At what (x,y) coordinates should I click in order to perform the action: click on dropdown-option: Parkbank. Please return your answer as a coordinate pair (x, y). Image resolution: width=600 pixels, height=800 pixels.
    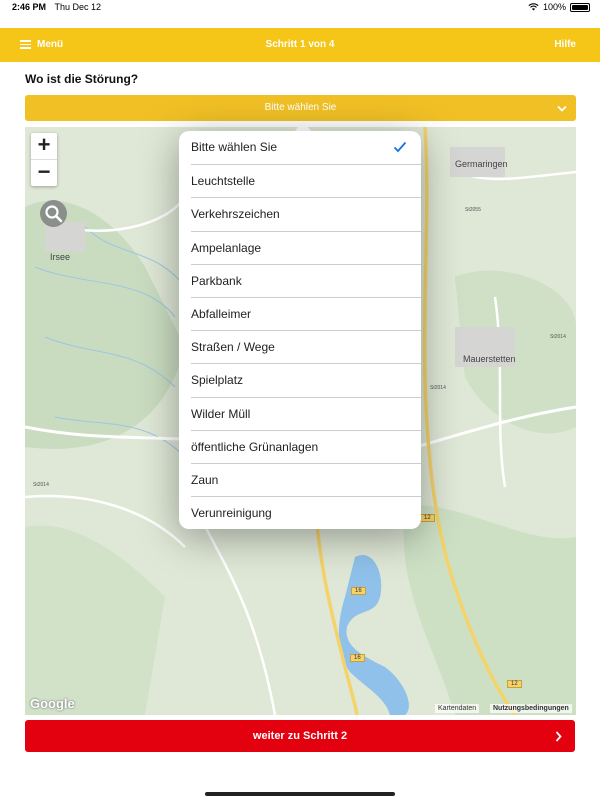
    Looking at the image, I should click on (306, 280).